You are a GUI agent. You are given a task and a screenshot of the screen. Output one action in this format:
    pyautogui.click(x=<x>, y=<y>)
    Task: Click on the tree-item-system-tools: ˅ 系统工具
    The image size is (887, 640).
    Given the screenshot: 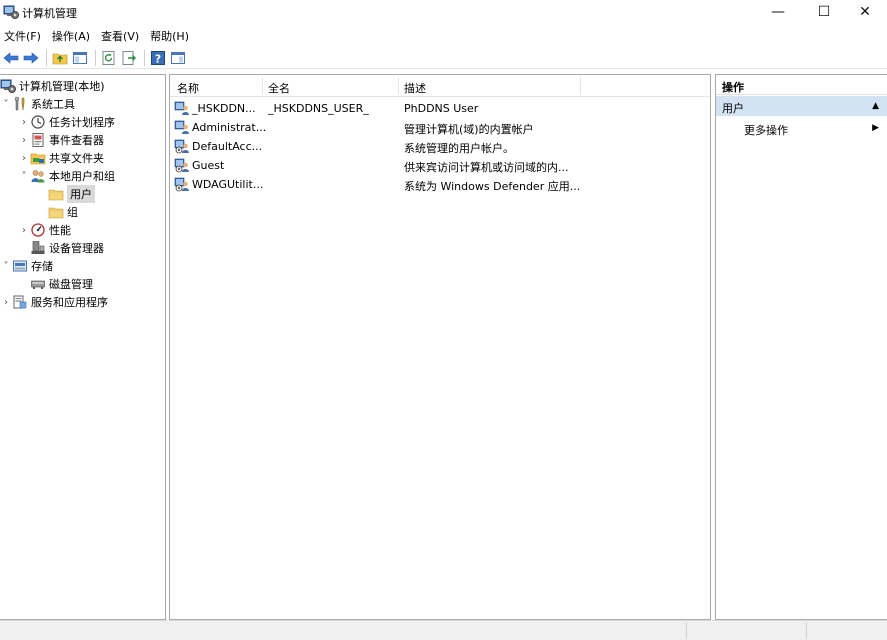 What is the action you would take?
    pyautogui.click(x=37, y=104)
    